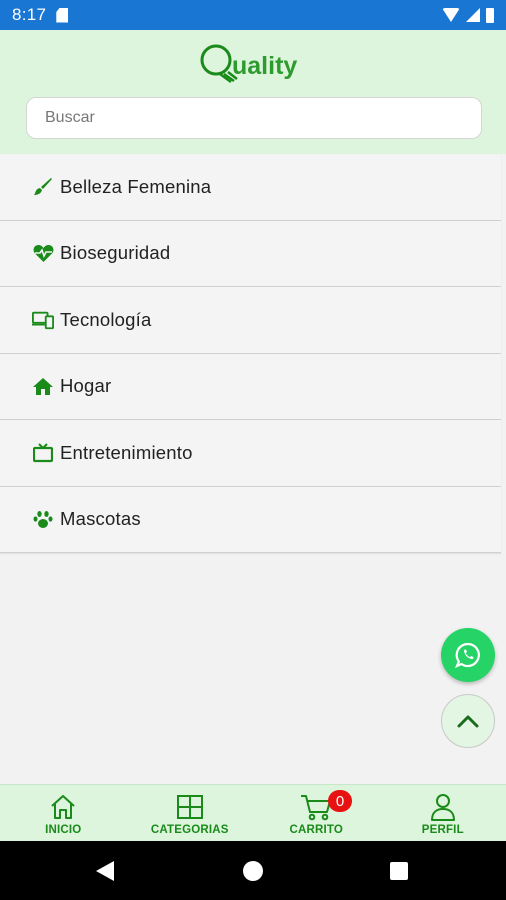 The width and height of the screenshot is (506, 900). I want to click on tv-icon, so click(43, 453).